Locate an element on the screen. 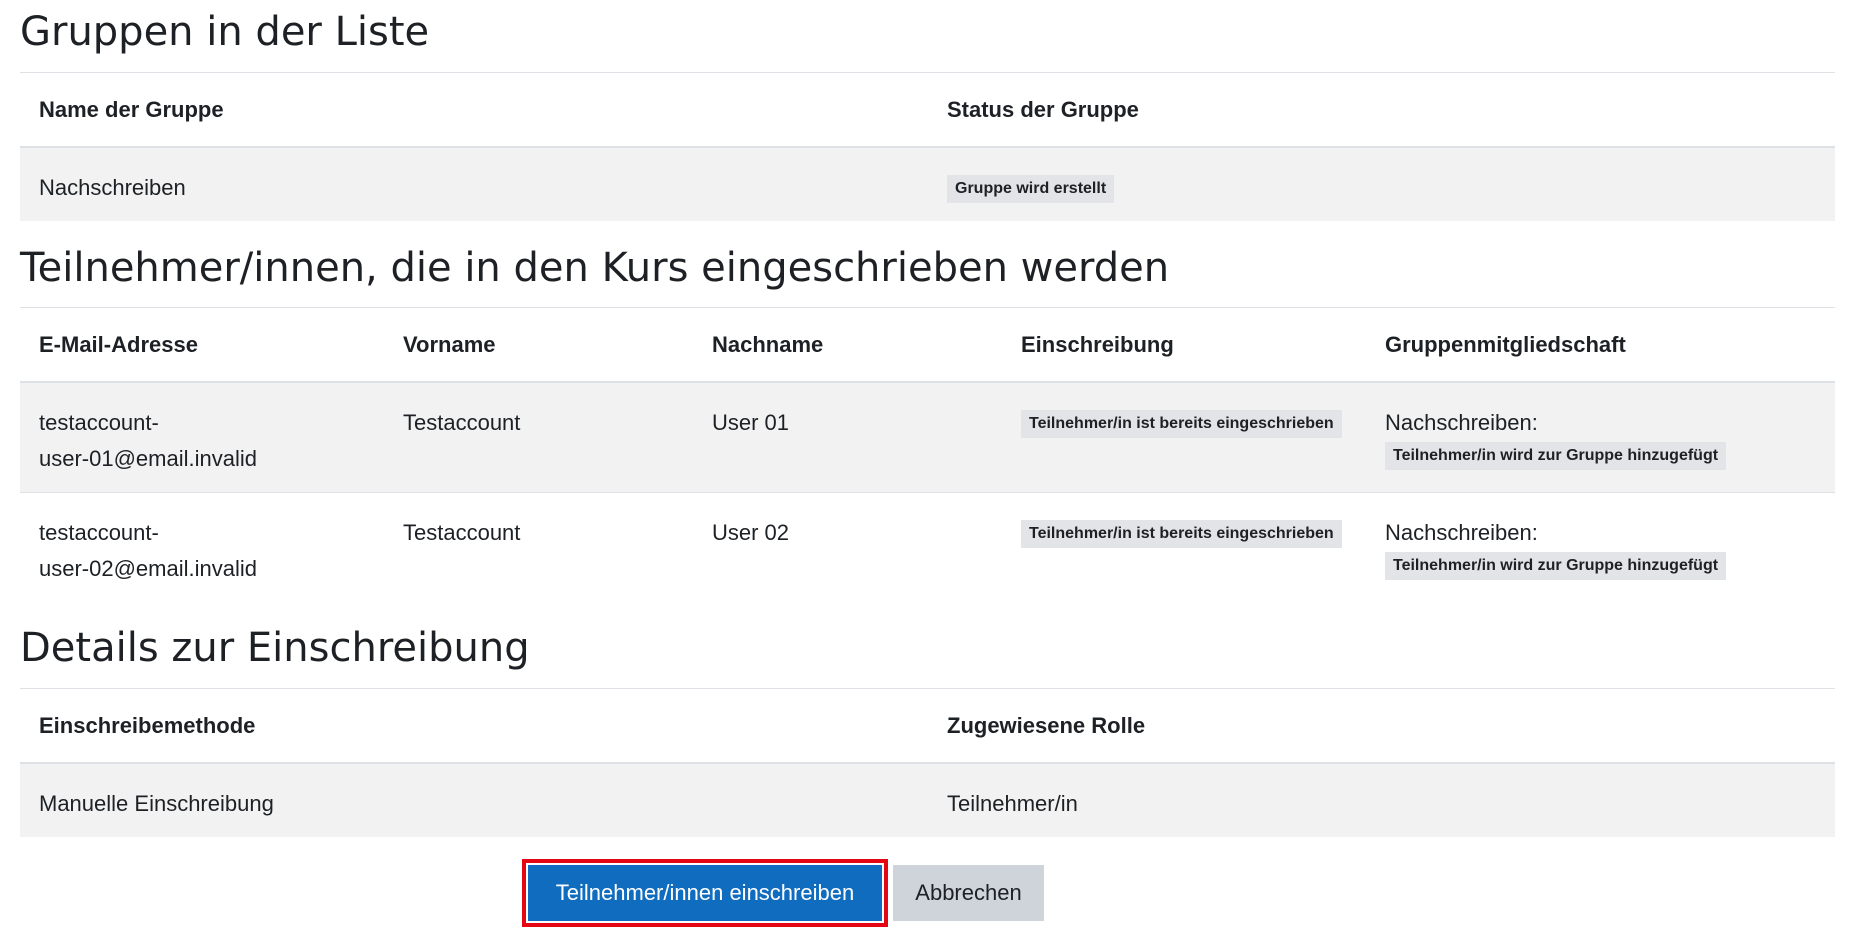  email-line: user-02@email.invalid is located at coordinates (148, 568).